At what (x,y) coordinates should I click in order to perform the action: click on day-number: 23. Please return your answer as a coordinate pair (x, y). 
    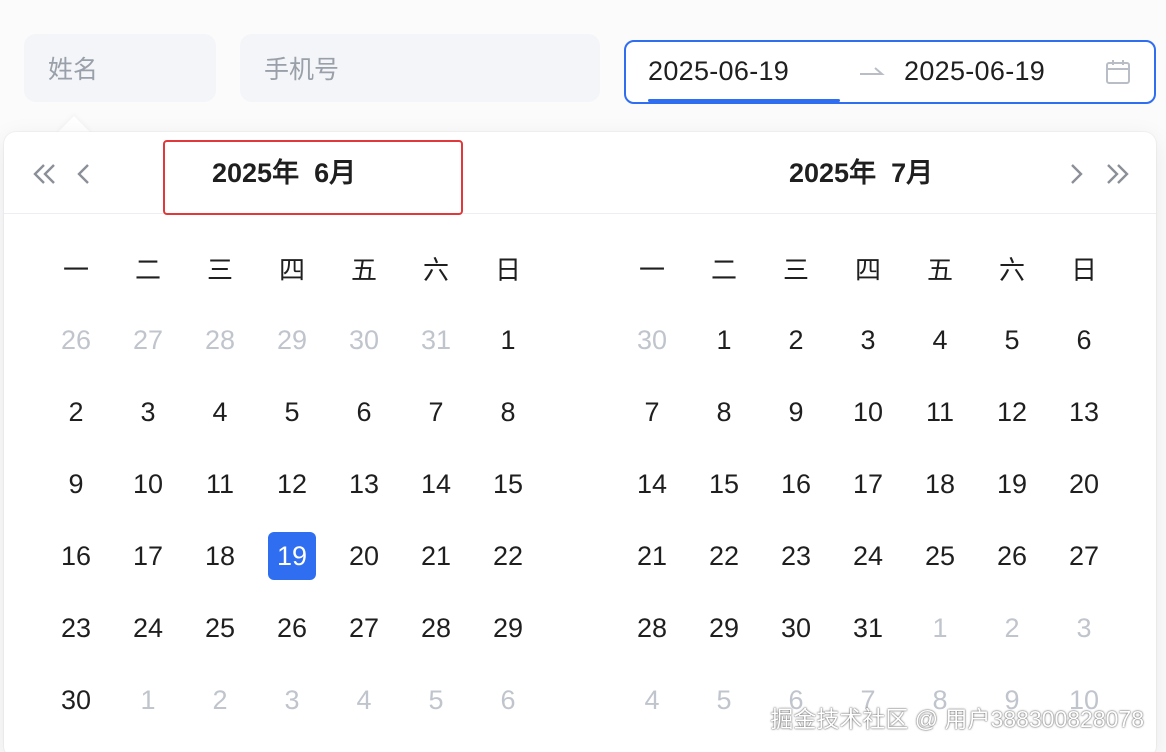
    Looking at the image, I should click on (796, 555).